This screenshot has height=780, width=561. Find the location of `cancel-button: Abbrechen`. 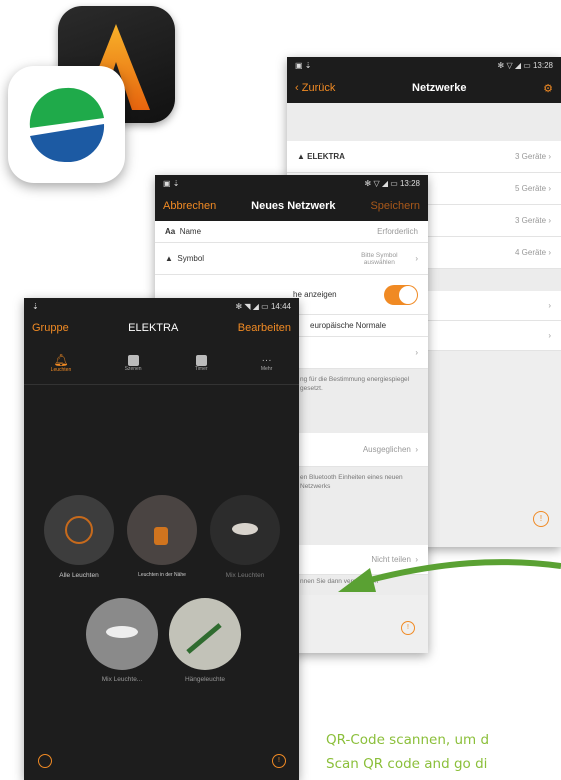

cancel-button: Abbrechen is located at coordinates (189, 206).